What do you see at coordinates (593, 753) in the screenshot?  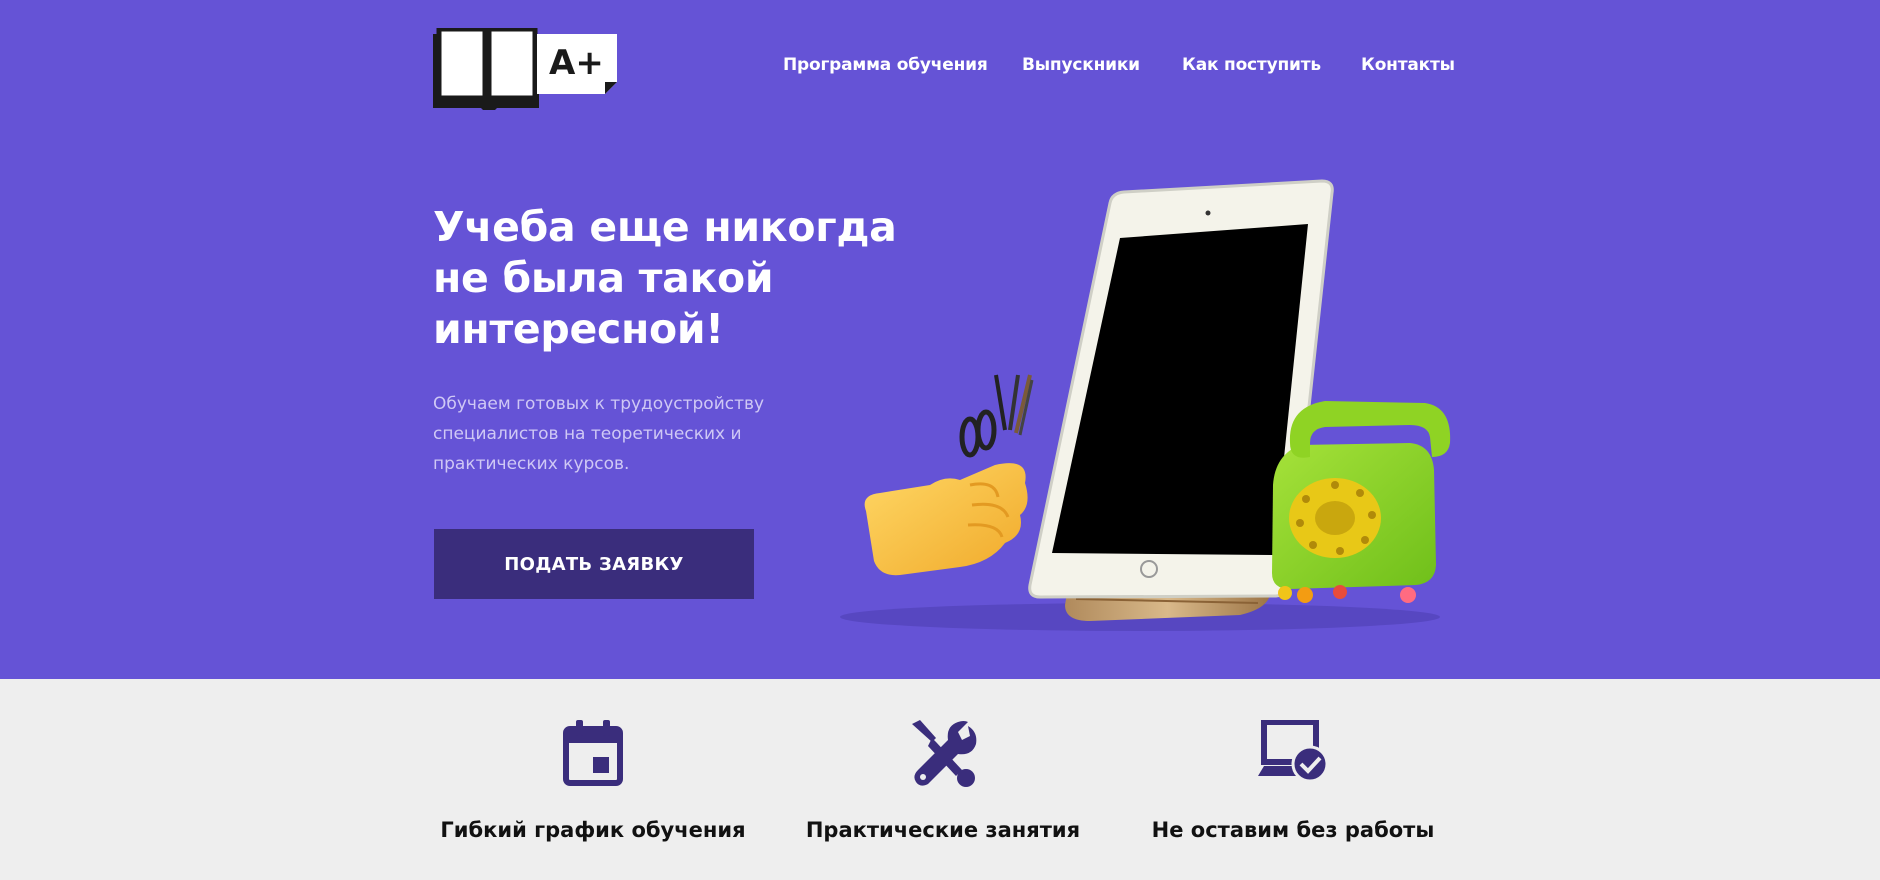 I see `calendar-icon` at bounding box center [593, 753].